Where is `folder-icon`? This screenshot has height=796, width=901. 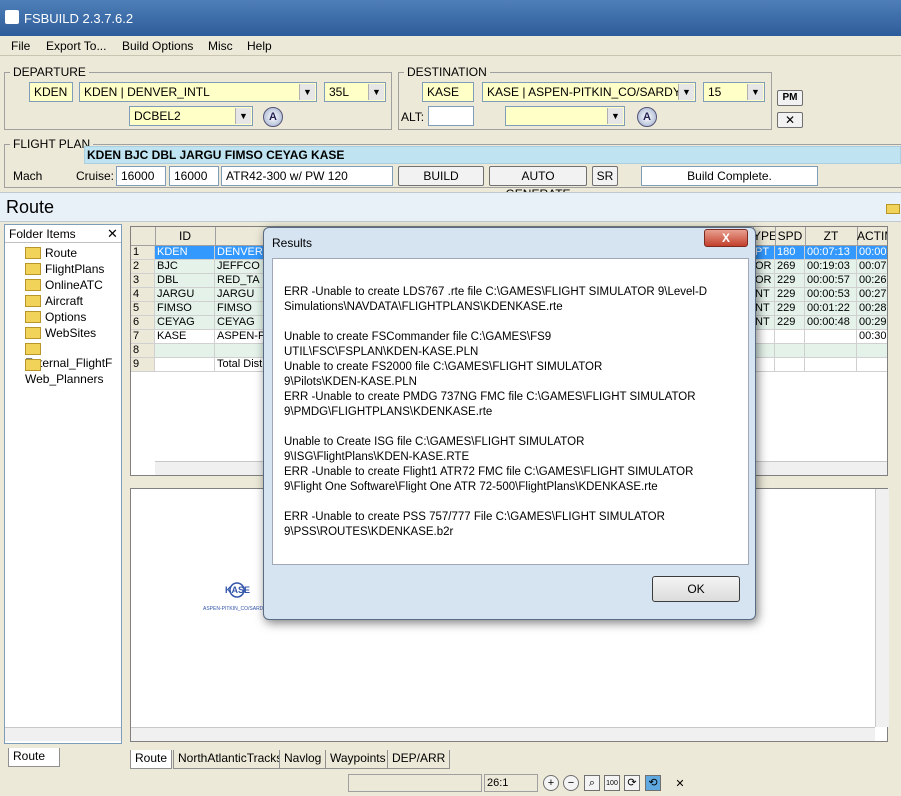
folder-icon is located at coordinates (893, 208).